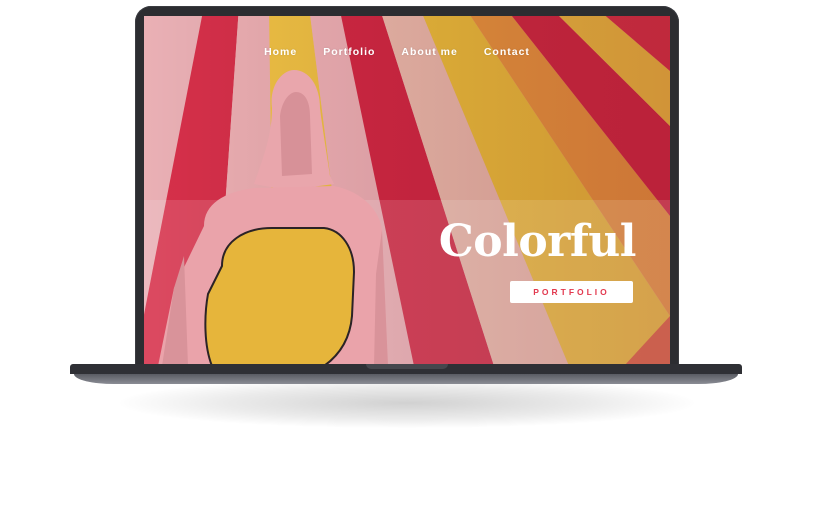 This screenshot has width=814, height=514. I want to click on nav-about-link: About me, so click(429, 52).